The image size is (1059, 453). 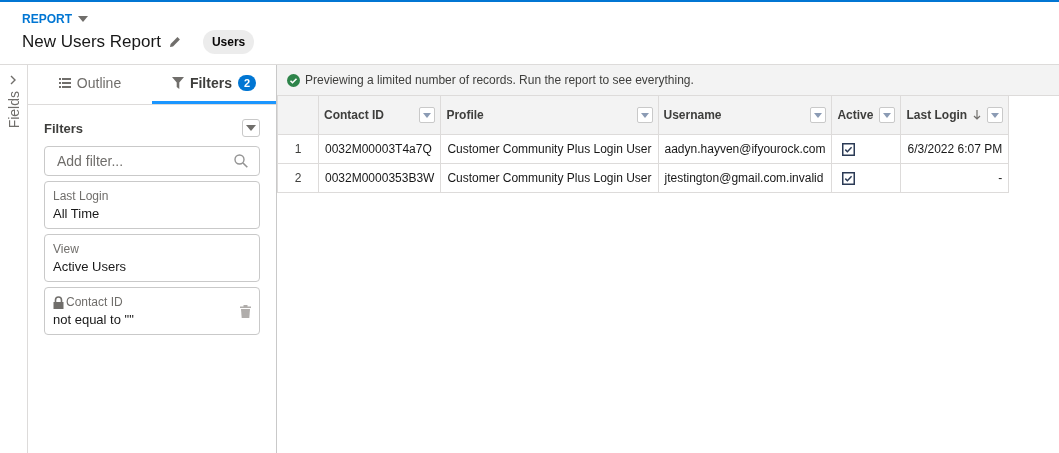 What do you see at coordinates (499, 80) in the screenshot?
I see `preview-notice: Previewing a limited number of records. Run the report to see everything.` at bounding box center [499, 80].